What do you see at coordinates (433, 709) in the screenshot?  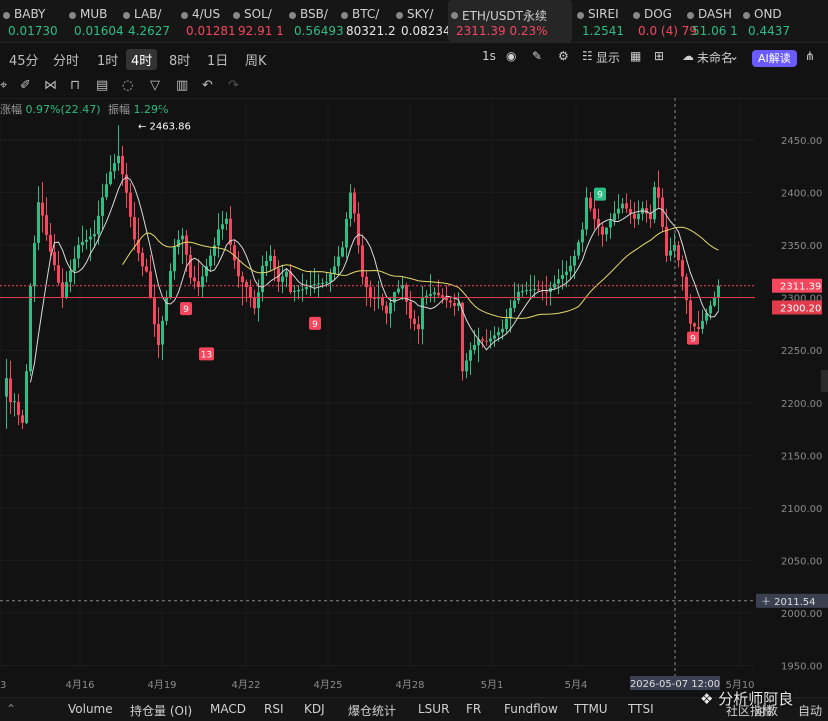 I see `indicator-tab-6: LSUR` at bounding box center [433, 709].